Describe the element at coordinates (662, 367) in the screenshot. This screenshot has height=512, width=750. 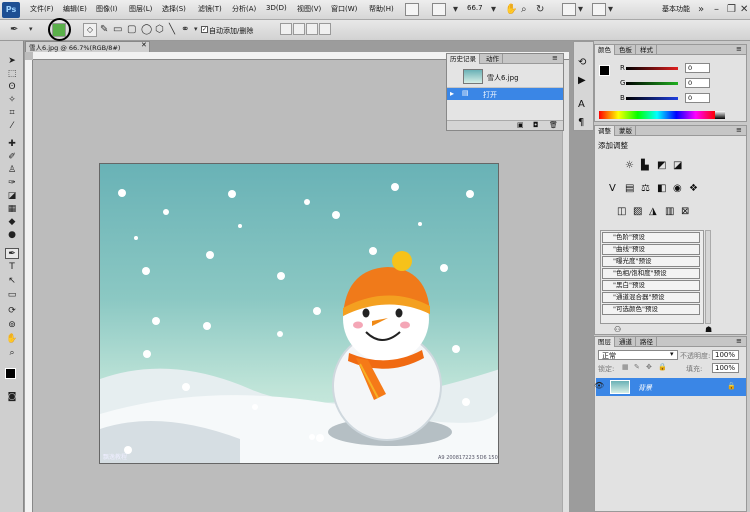
I see `lock-all-icon: 🔒` at that location.